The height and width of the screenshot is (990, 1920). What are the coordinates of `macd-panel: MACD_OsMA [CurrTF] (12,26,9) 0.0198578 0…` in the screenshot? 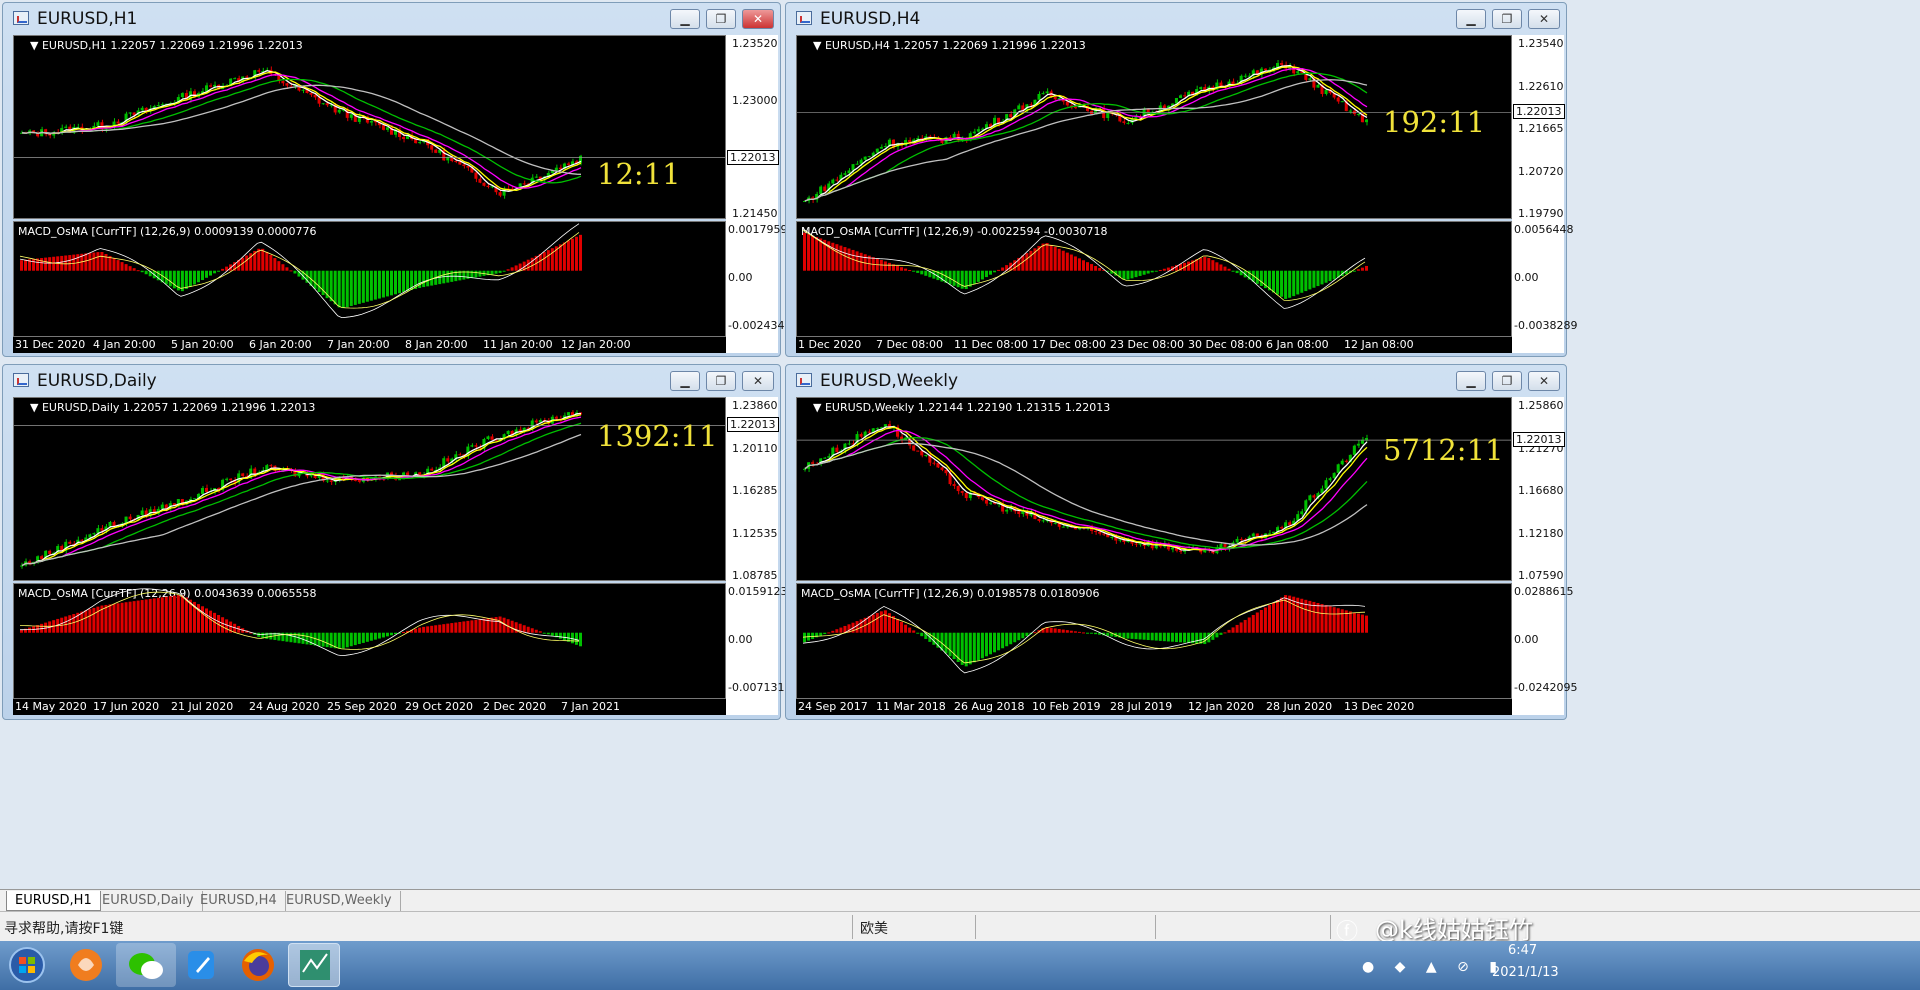 It's located at (1154, 641).